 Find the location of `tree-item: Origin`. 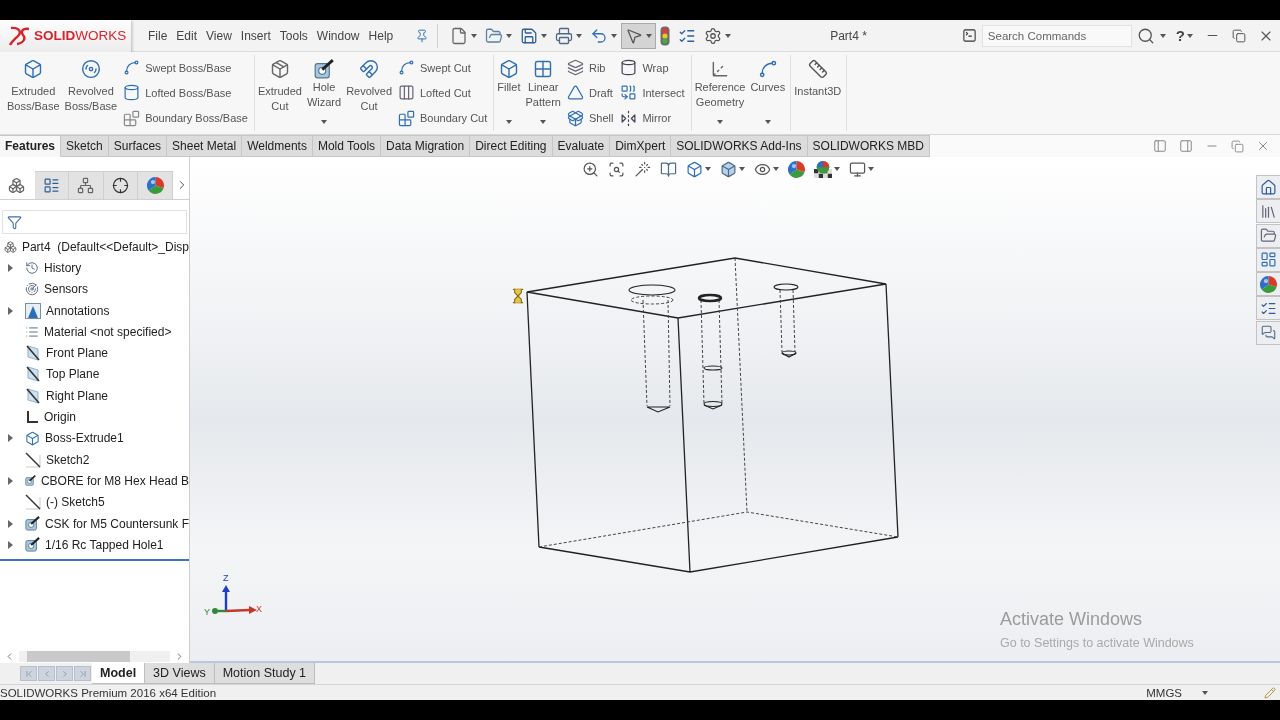

tree-item: Origin is located at coordinates (60, 417).